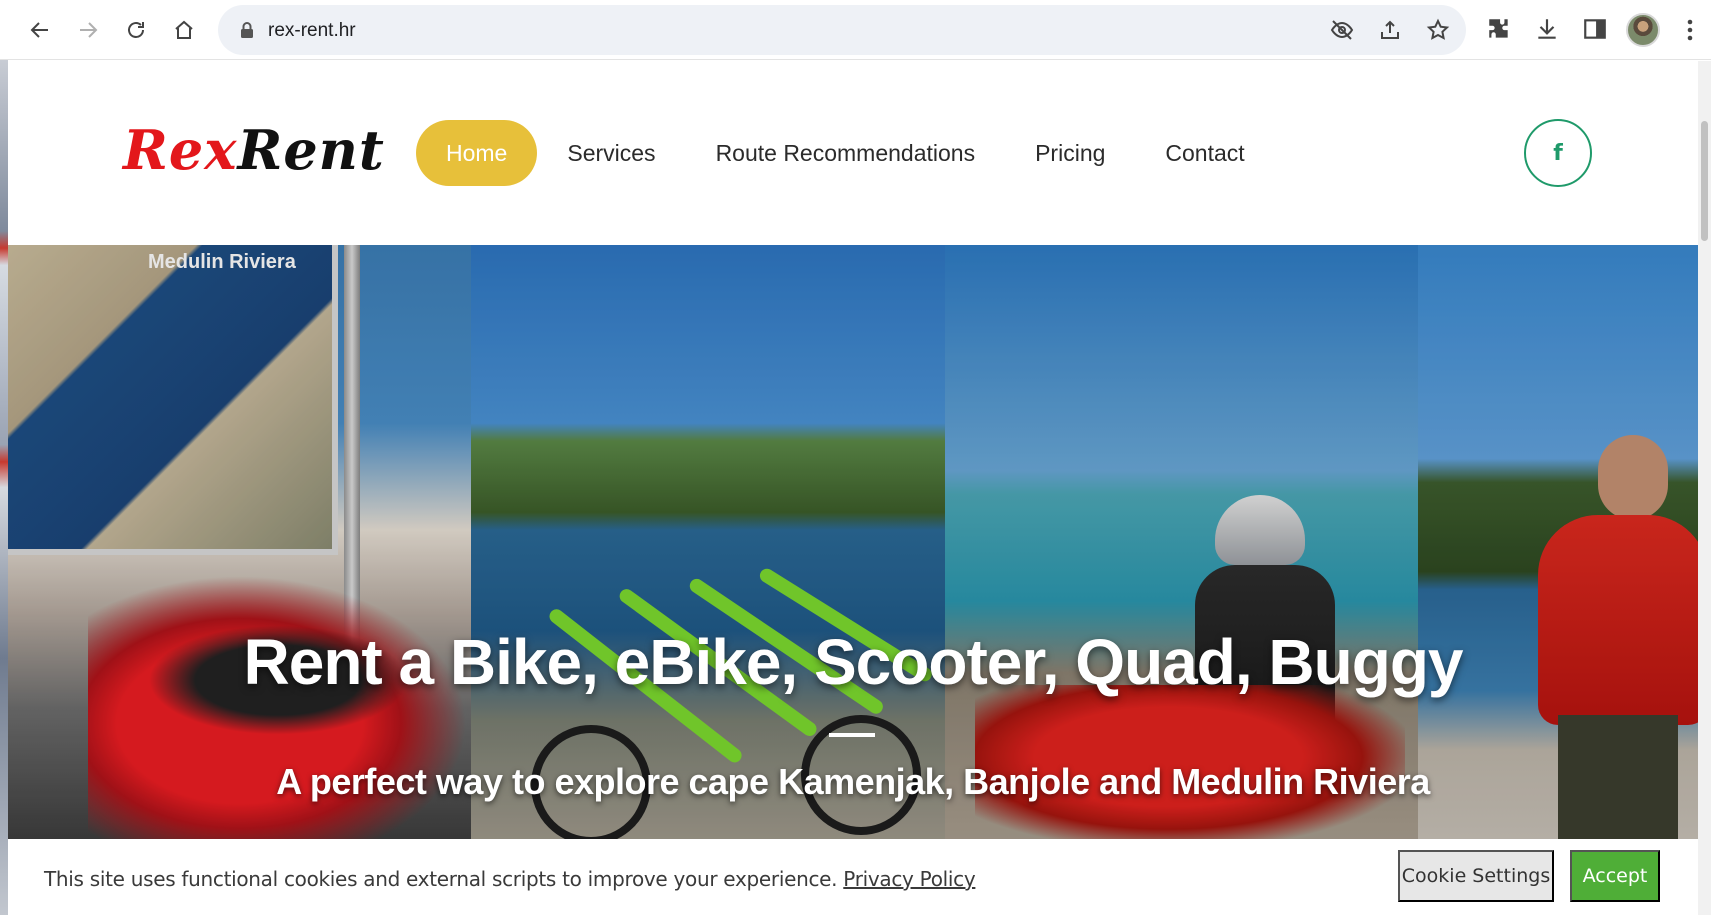  I want to click on menu-icon, so click(1690, 30).